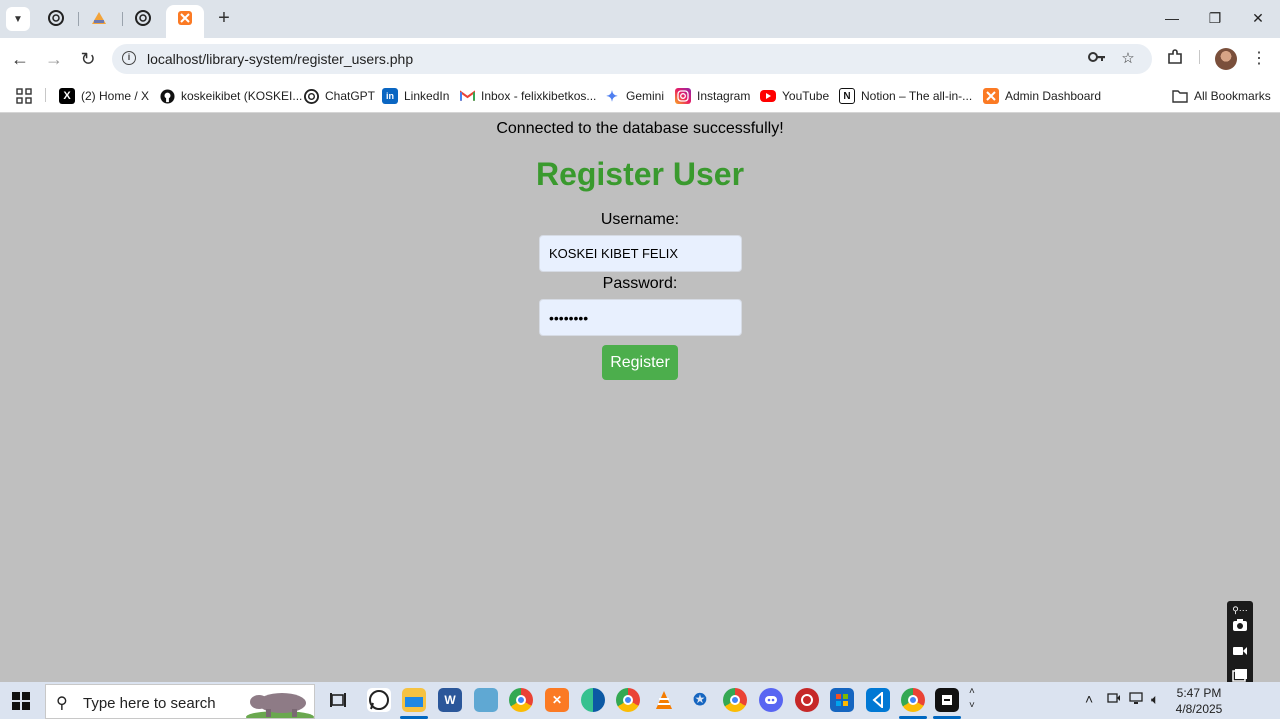 This screenshot has width=1280, height=719. What do you see at coordinates (338, 700) in the screenshot?
I see `task-view-icon` at bounding box center [338, 700].